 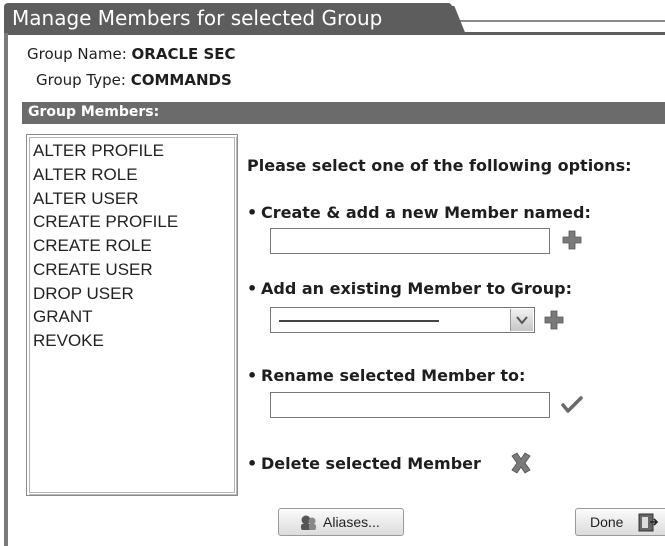 I want to click on group-name-label: Group Name:, so click(x=77, y=54).